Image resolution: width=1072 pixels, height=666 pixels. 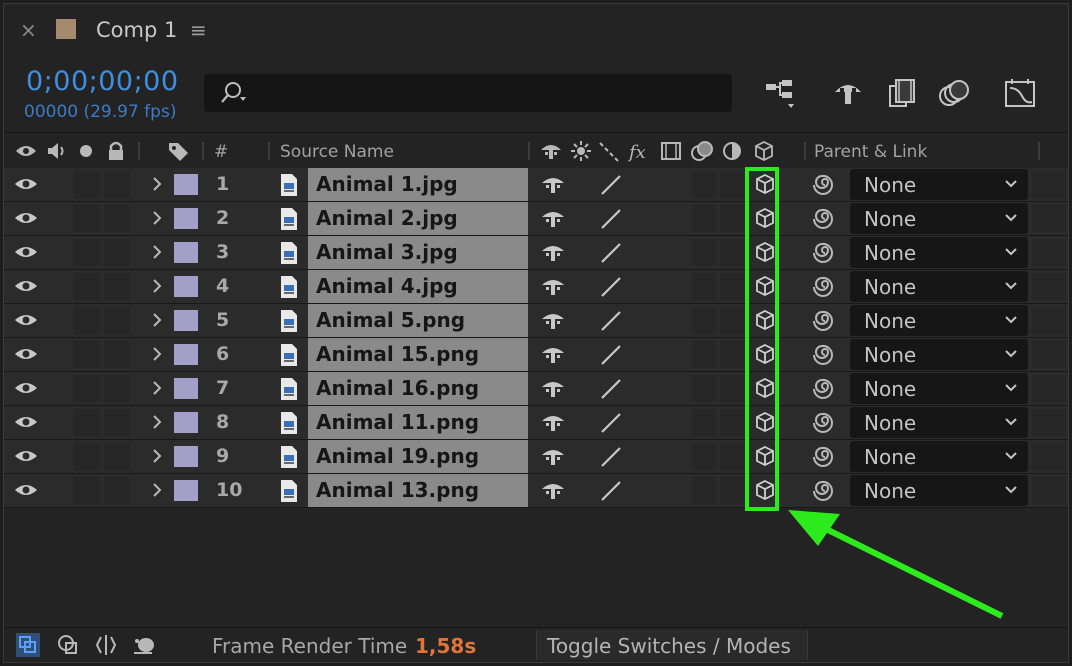 What do you see at coordinates (418, 286) in the screenshot?
I see `source-name-cell: Animal 4.jpg` at bounding box center [418, 286].